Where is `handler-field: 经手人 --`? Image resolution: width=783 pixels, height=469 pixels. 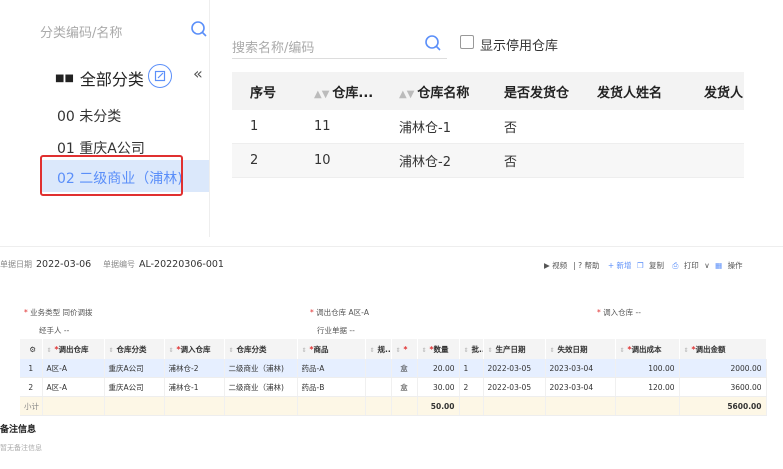 handler-field: 经手人 -- is located at coordinates (54, 330).